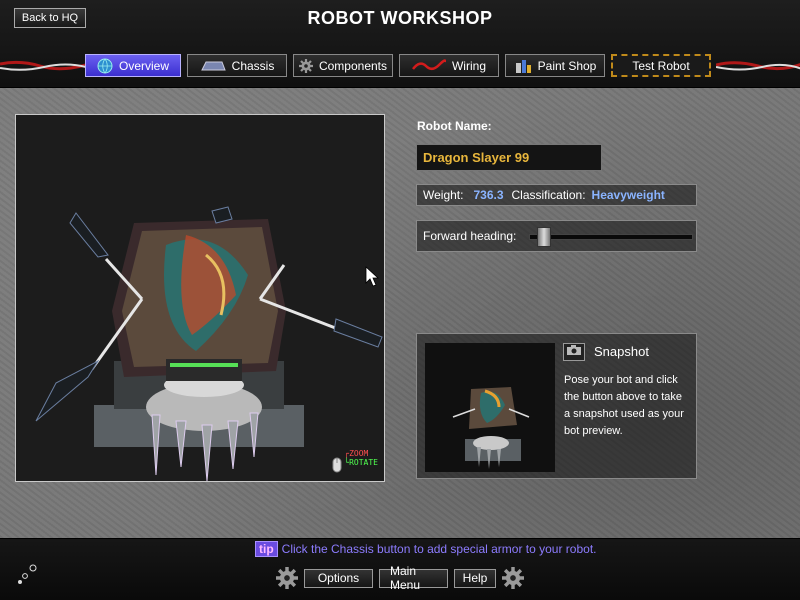 The height and width of the screenshot is (600, 800). I want to click on cable-decoration-right, so click(758, 66).